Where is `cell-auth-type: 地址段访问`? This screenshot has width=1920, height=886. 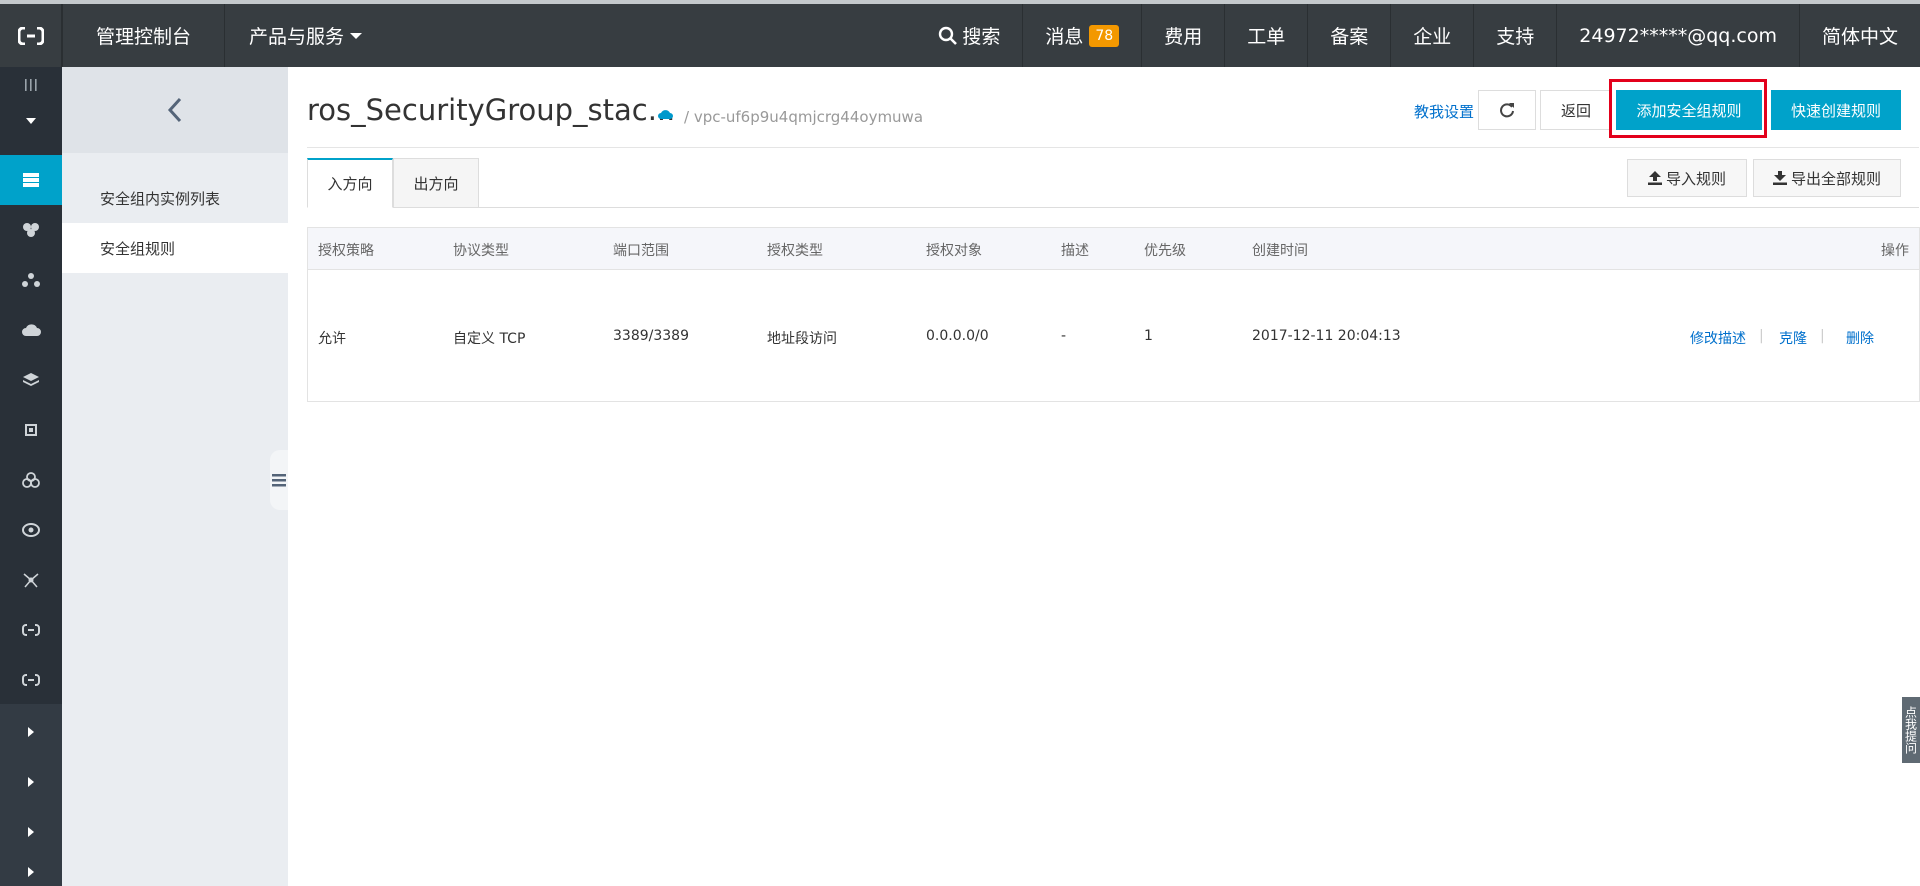 cell-auth-type: 地址段访问 is located at coordinates (802, 339).